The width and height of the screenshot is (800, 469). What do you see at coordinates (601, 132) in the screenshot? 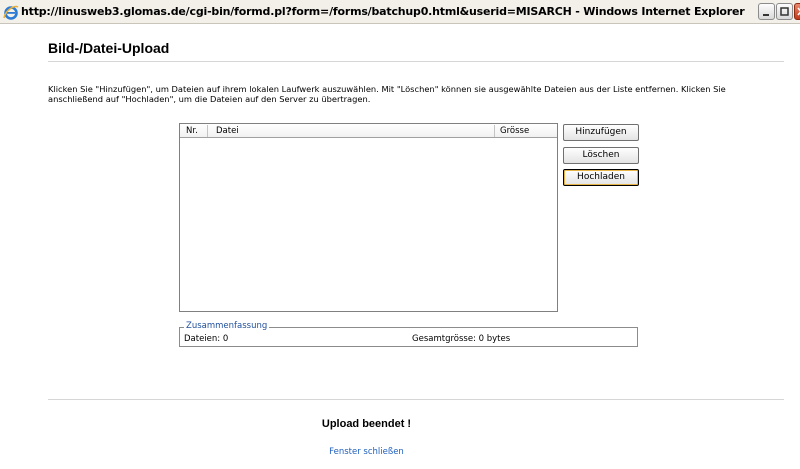
I see `add-button: Hinzufügen` at bounding box center [601, 132].